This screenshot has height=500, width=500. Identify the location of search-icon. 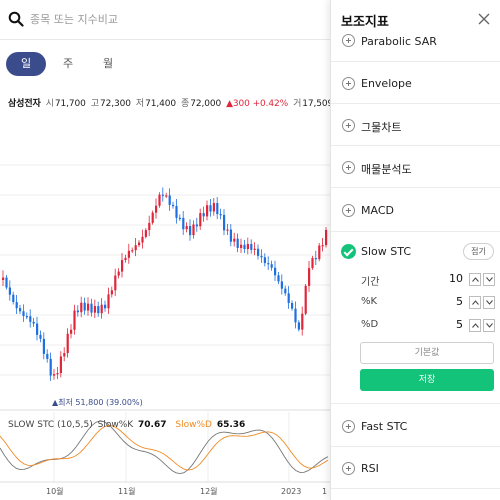
(16, 19).